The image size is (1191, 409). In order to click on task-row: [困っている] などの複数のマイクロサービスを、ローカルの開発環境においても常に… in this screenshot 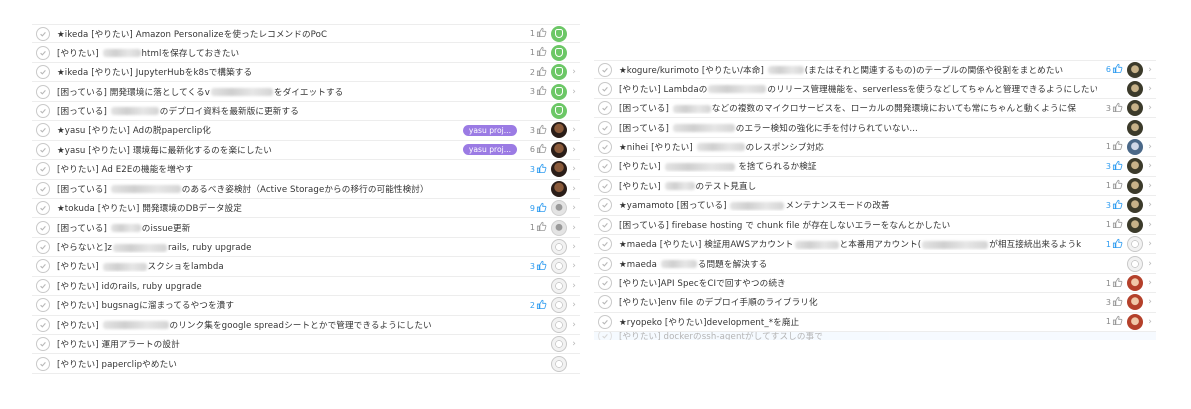, I will do `click(875, 109)`.